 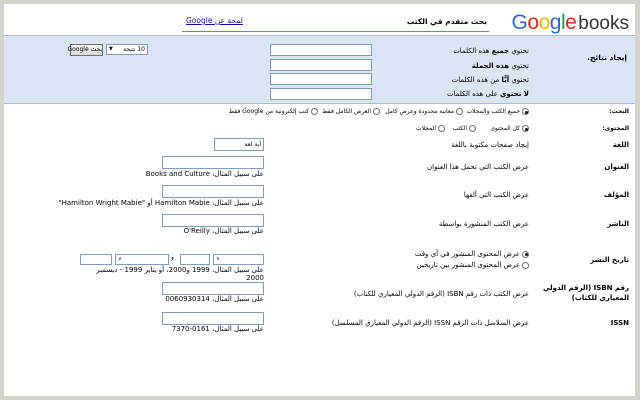 I want to click on pub-date-between-option: عرض المحتوى المنشور بين تاريخين, so click(x=473, y=265).